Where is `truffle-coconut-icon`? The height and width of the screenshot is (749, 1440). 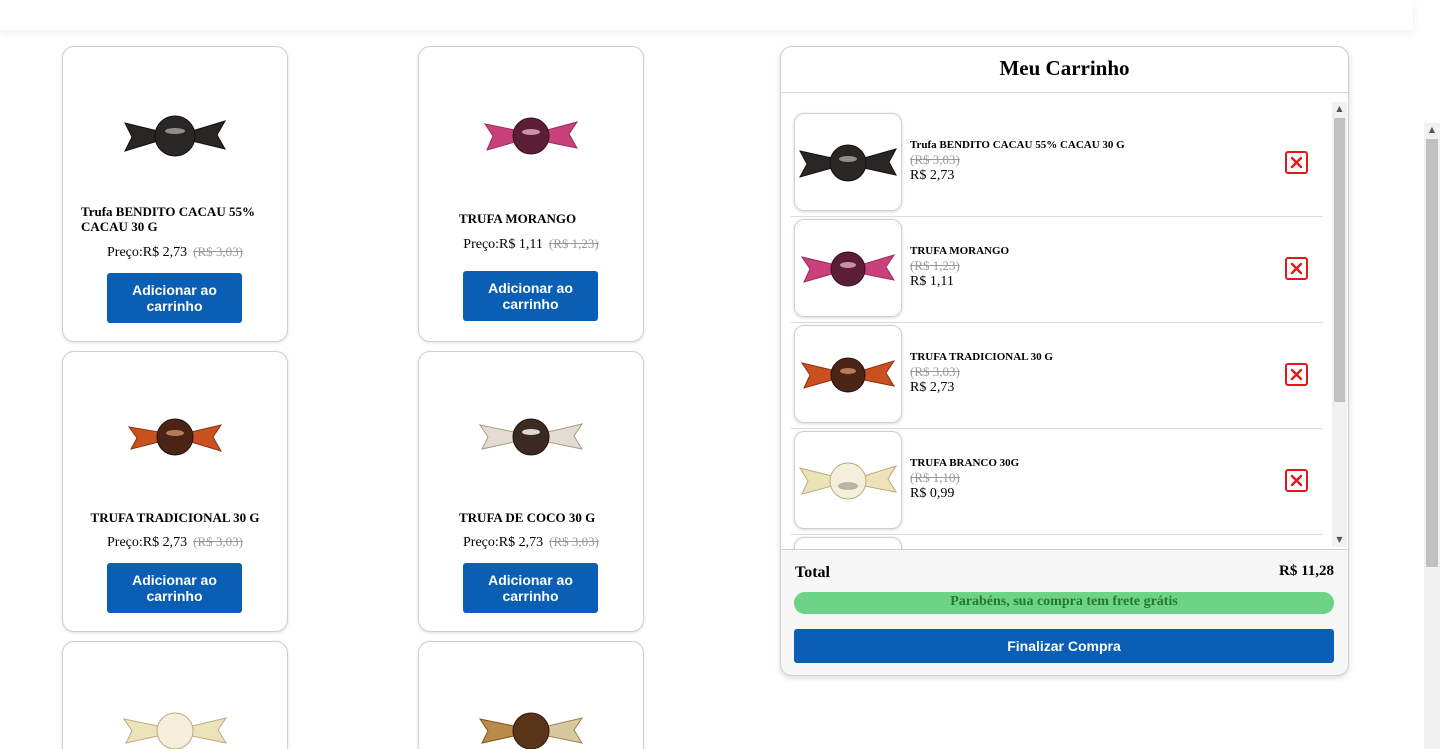
truffle-coconut-icon is located at coordinates (531, 437).